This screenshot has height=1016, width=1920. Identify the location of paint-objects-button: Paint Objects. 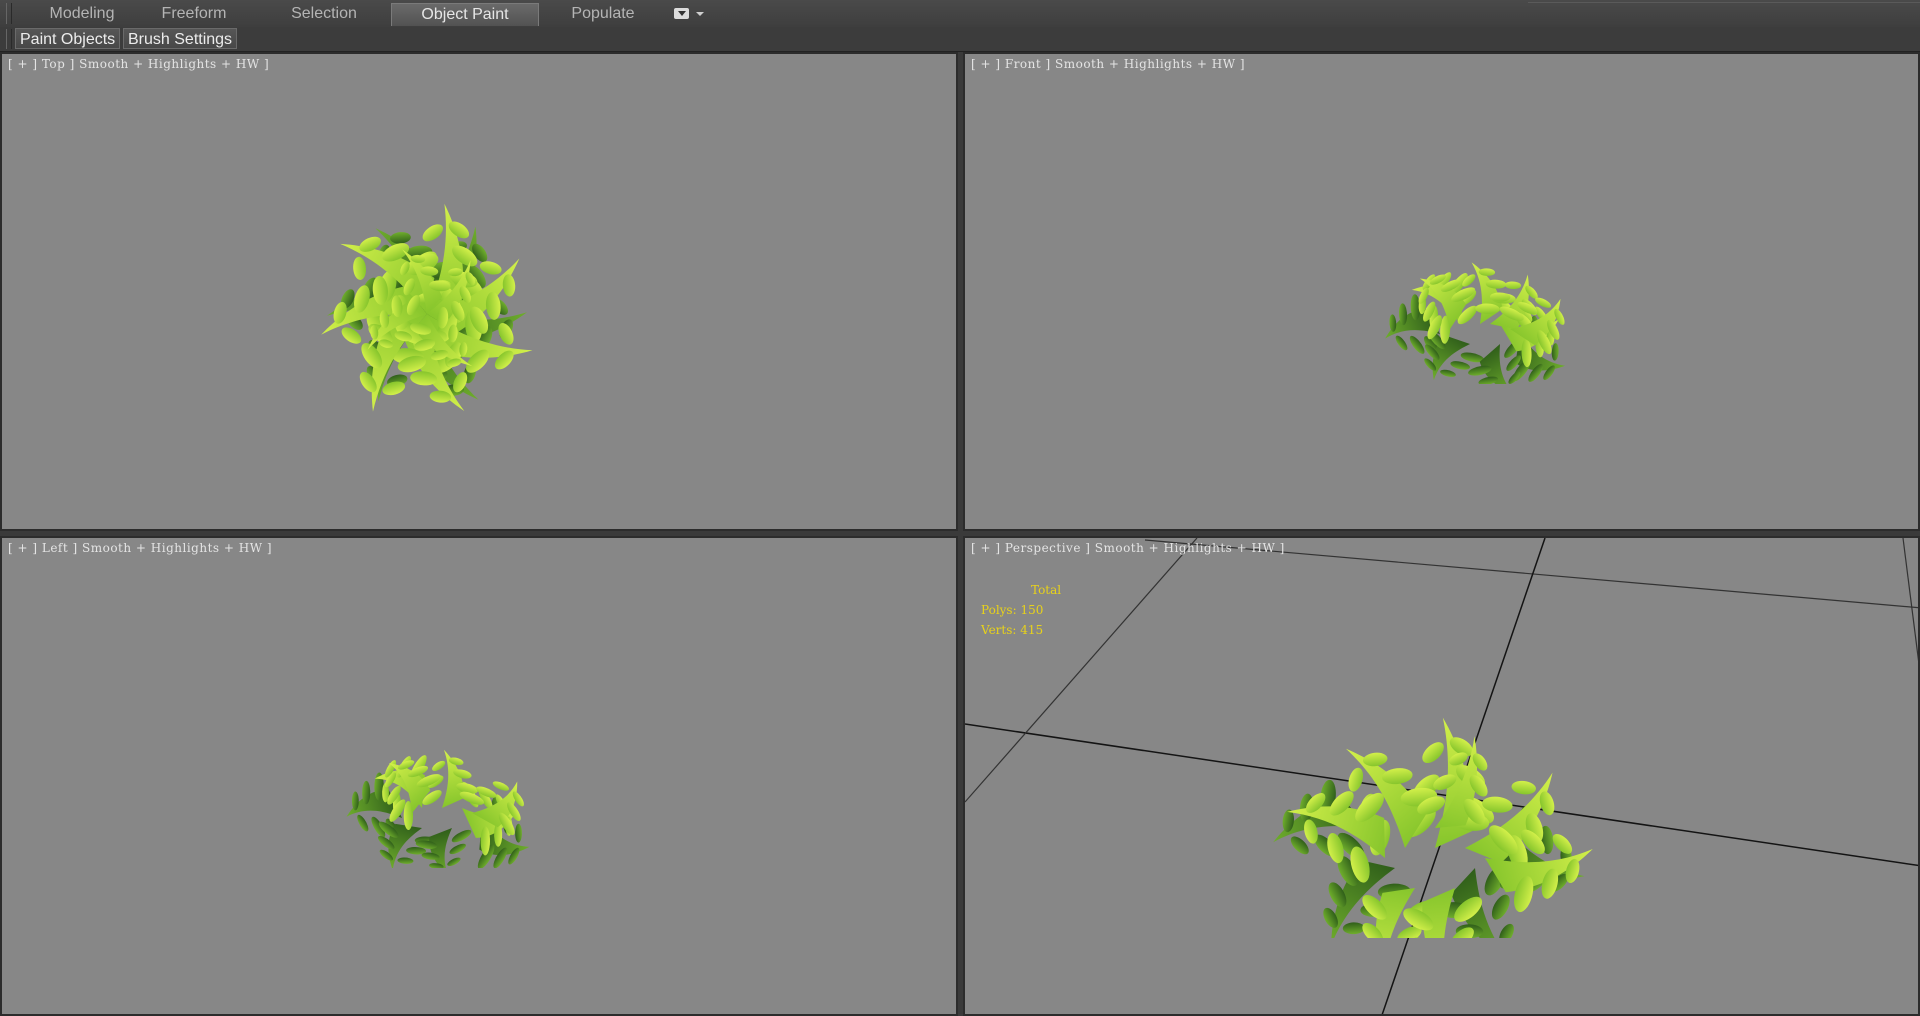
(68, 38).